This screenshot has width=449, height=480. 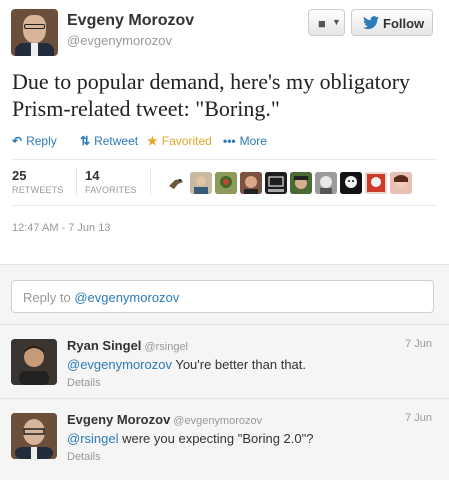 I want to click on reply-author-name: Ryan Singel, so click(x=104, y=345).